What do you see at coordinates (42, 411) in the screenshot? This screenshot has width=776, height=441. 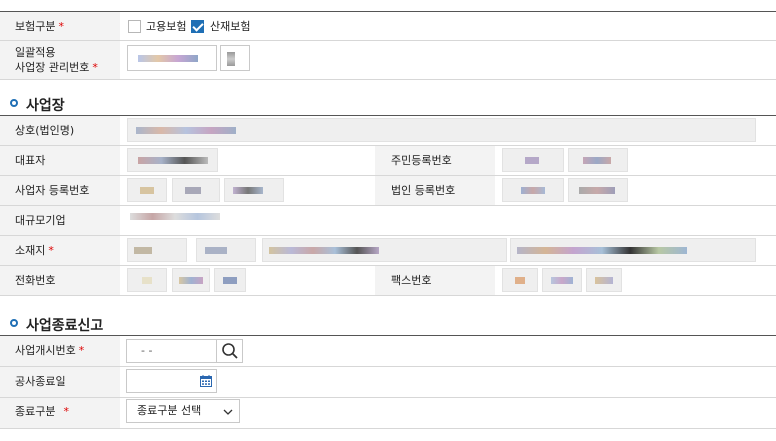 I see `end-type-label: 종료구분 *` at bounding box center [42, 411].